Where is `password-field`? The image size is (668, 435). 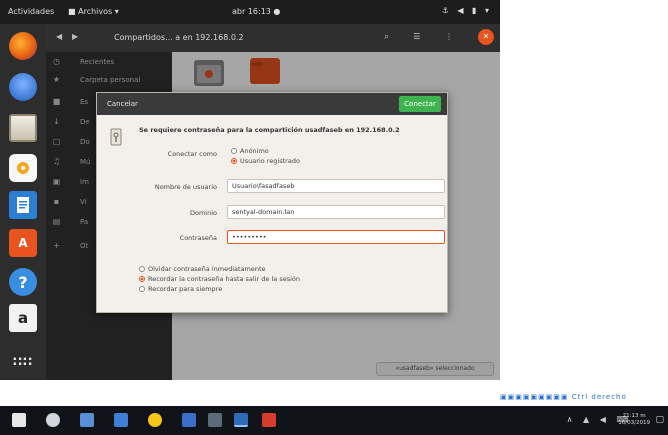
password-field is located at coordinates (336, 237).